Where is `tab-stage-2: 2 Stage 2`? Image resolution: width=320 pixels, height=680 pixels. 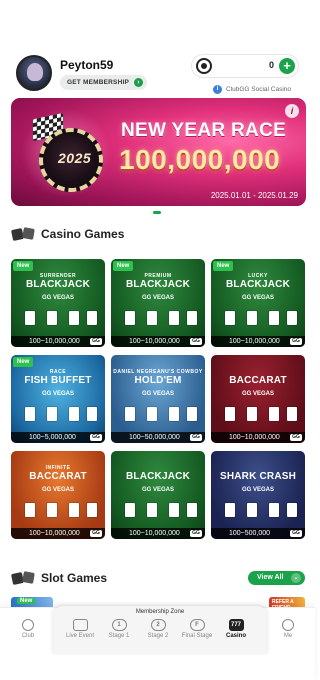 tab-stage-2: 2 Stage 2 is located at coordinates (158, 632).